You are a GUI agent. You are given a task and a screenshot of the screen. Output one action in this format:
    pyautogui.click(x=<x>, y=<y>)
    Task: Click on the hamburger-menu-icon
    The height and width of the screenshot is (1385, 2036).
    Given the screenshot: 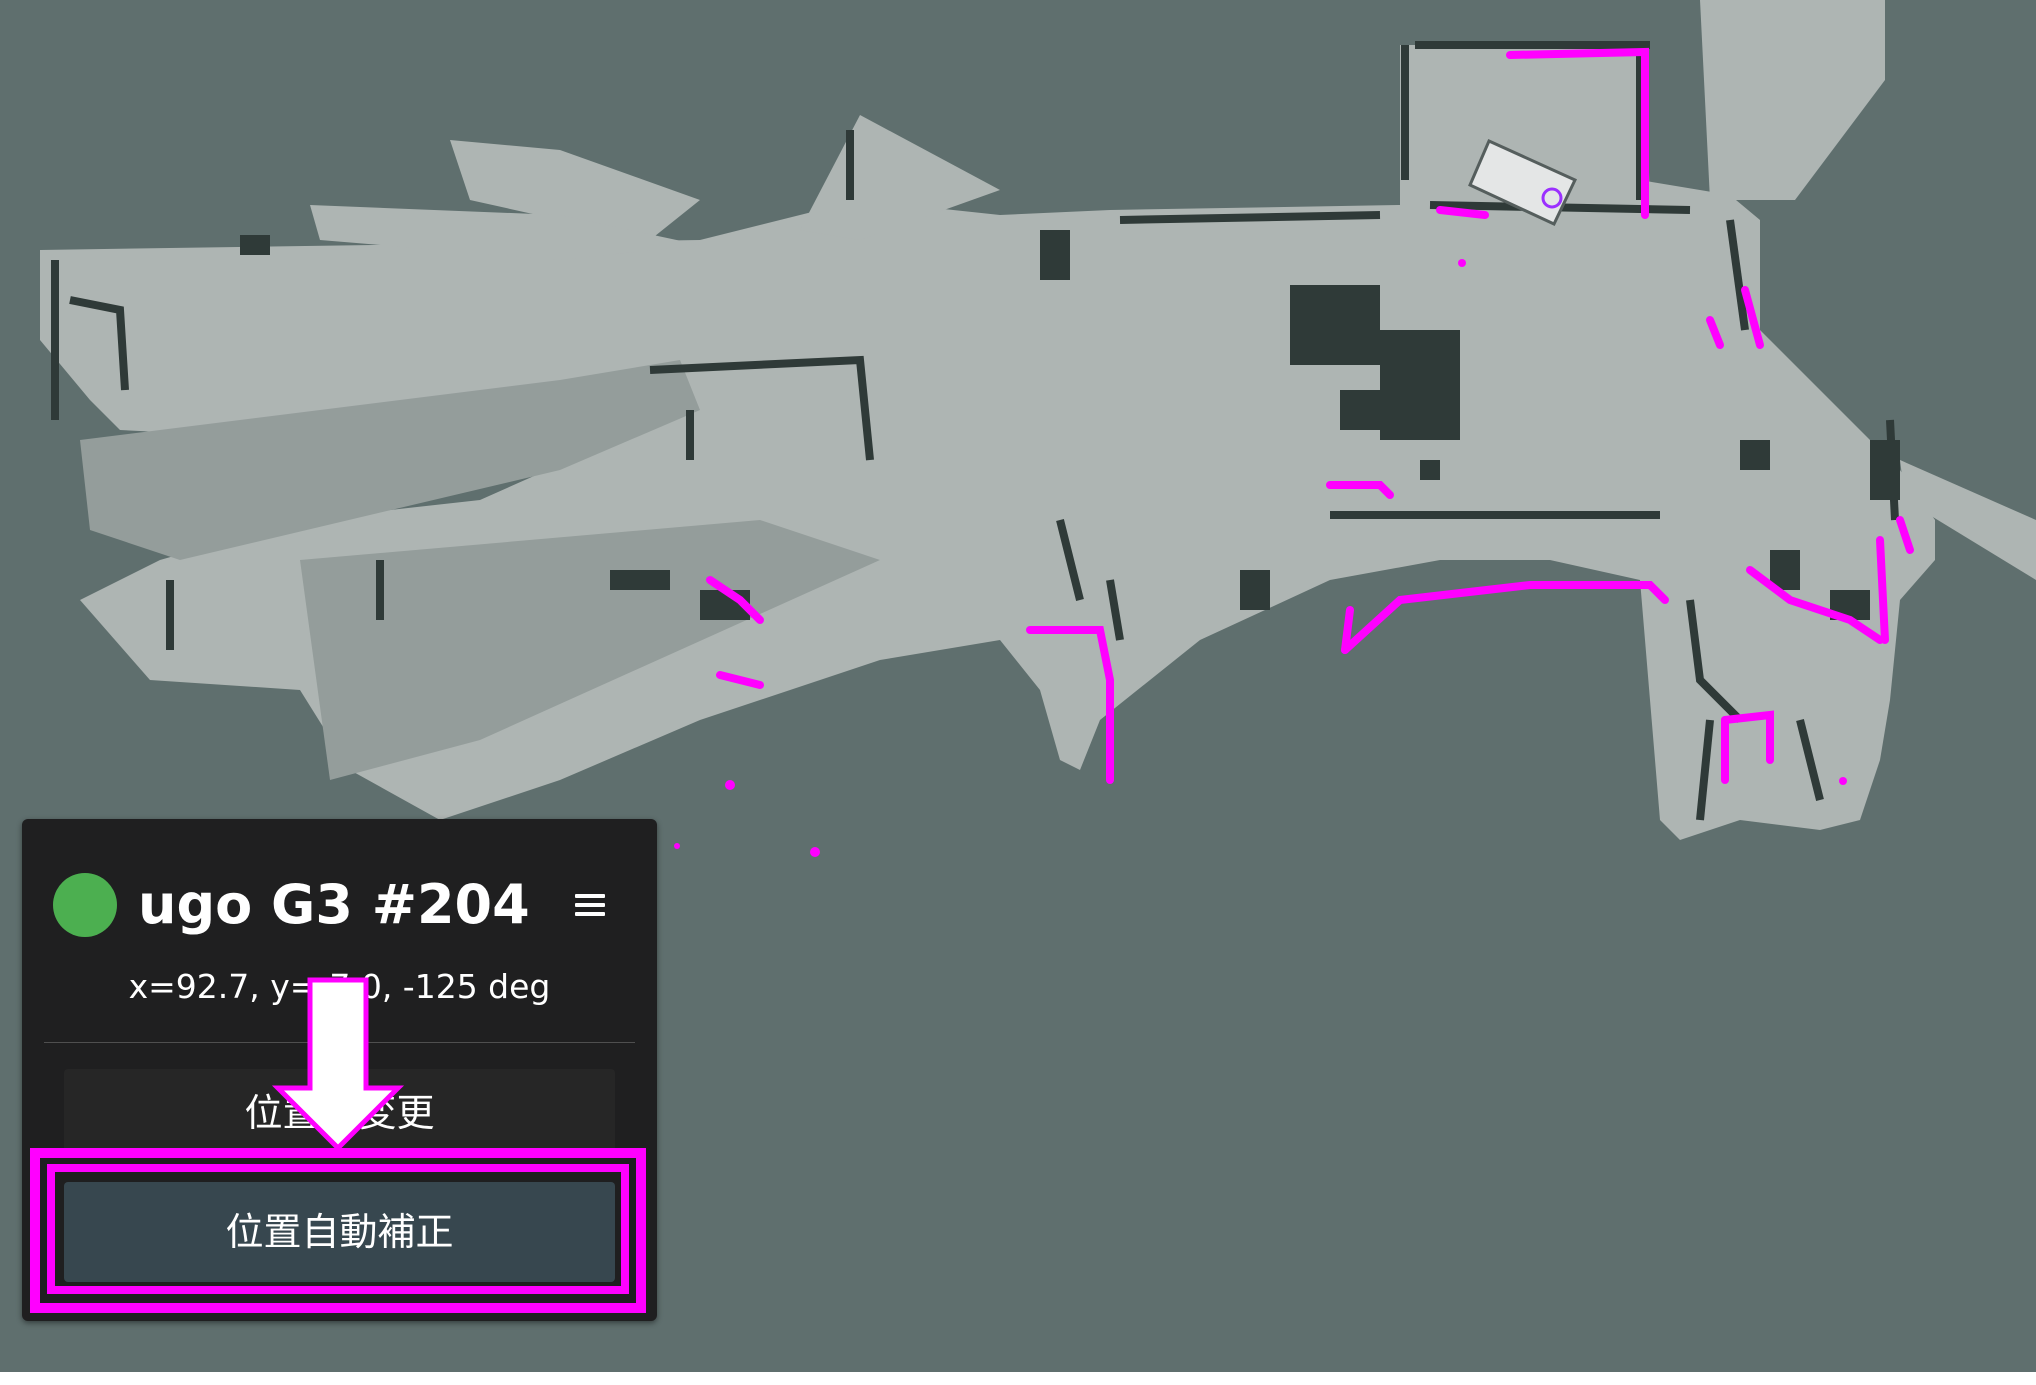 What is the action you would take?
    pyautogui.click(x=590, y=905)
    